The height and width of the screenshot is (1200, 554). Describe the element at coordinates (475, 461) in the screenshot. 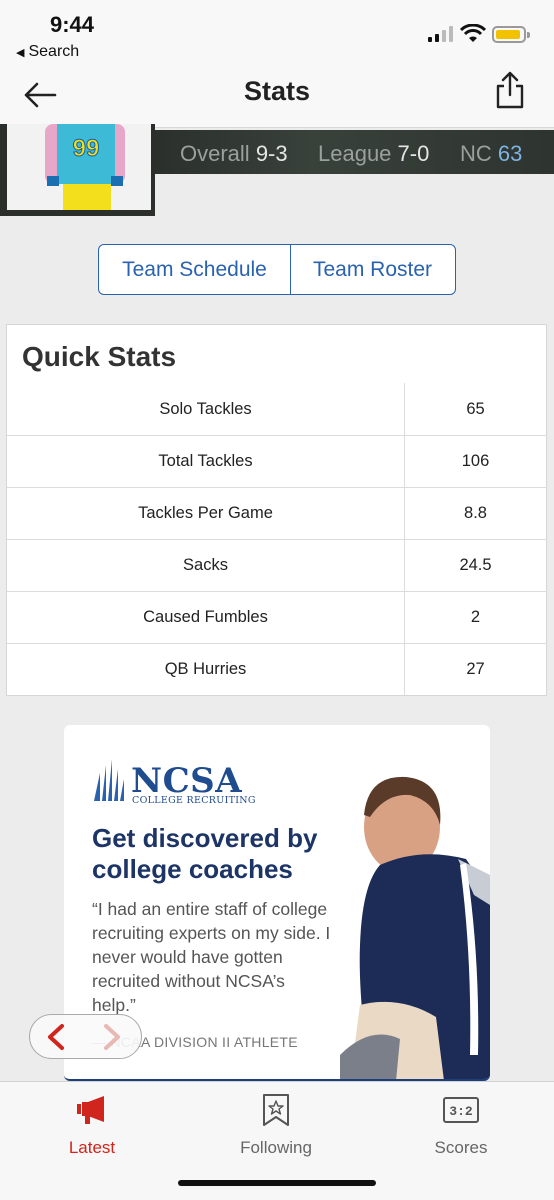

I see `stat-value: 106` at that location.